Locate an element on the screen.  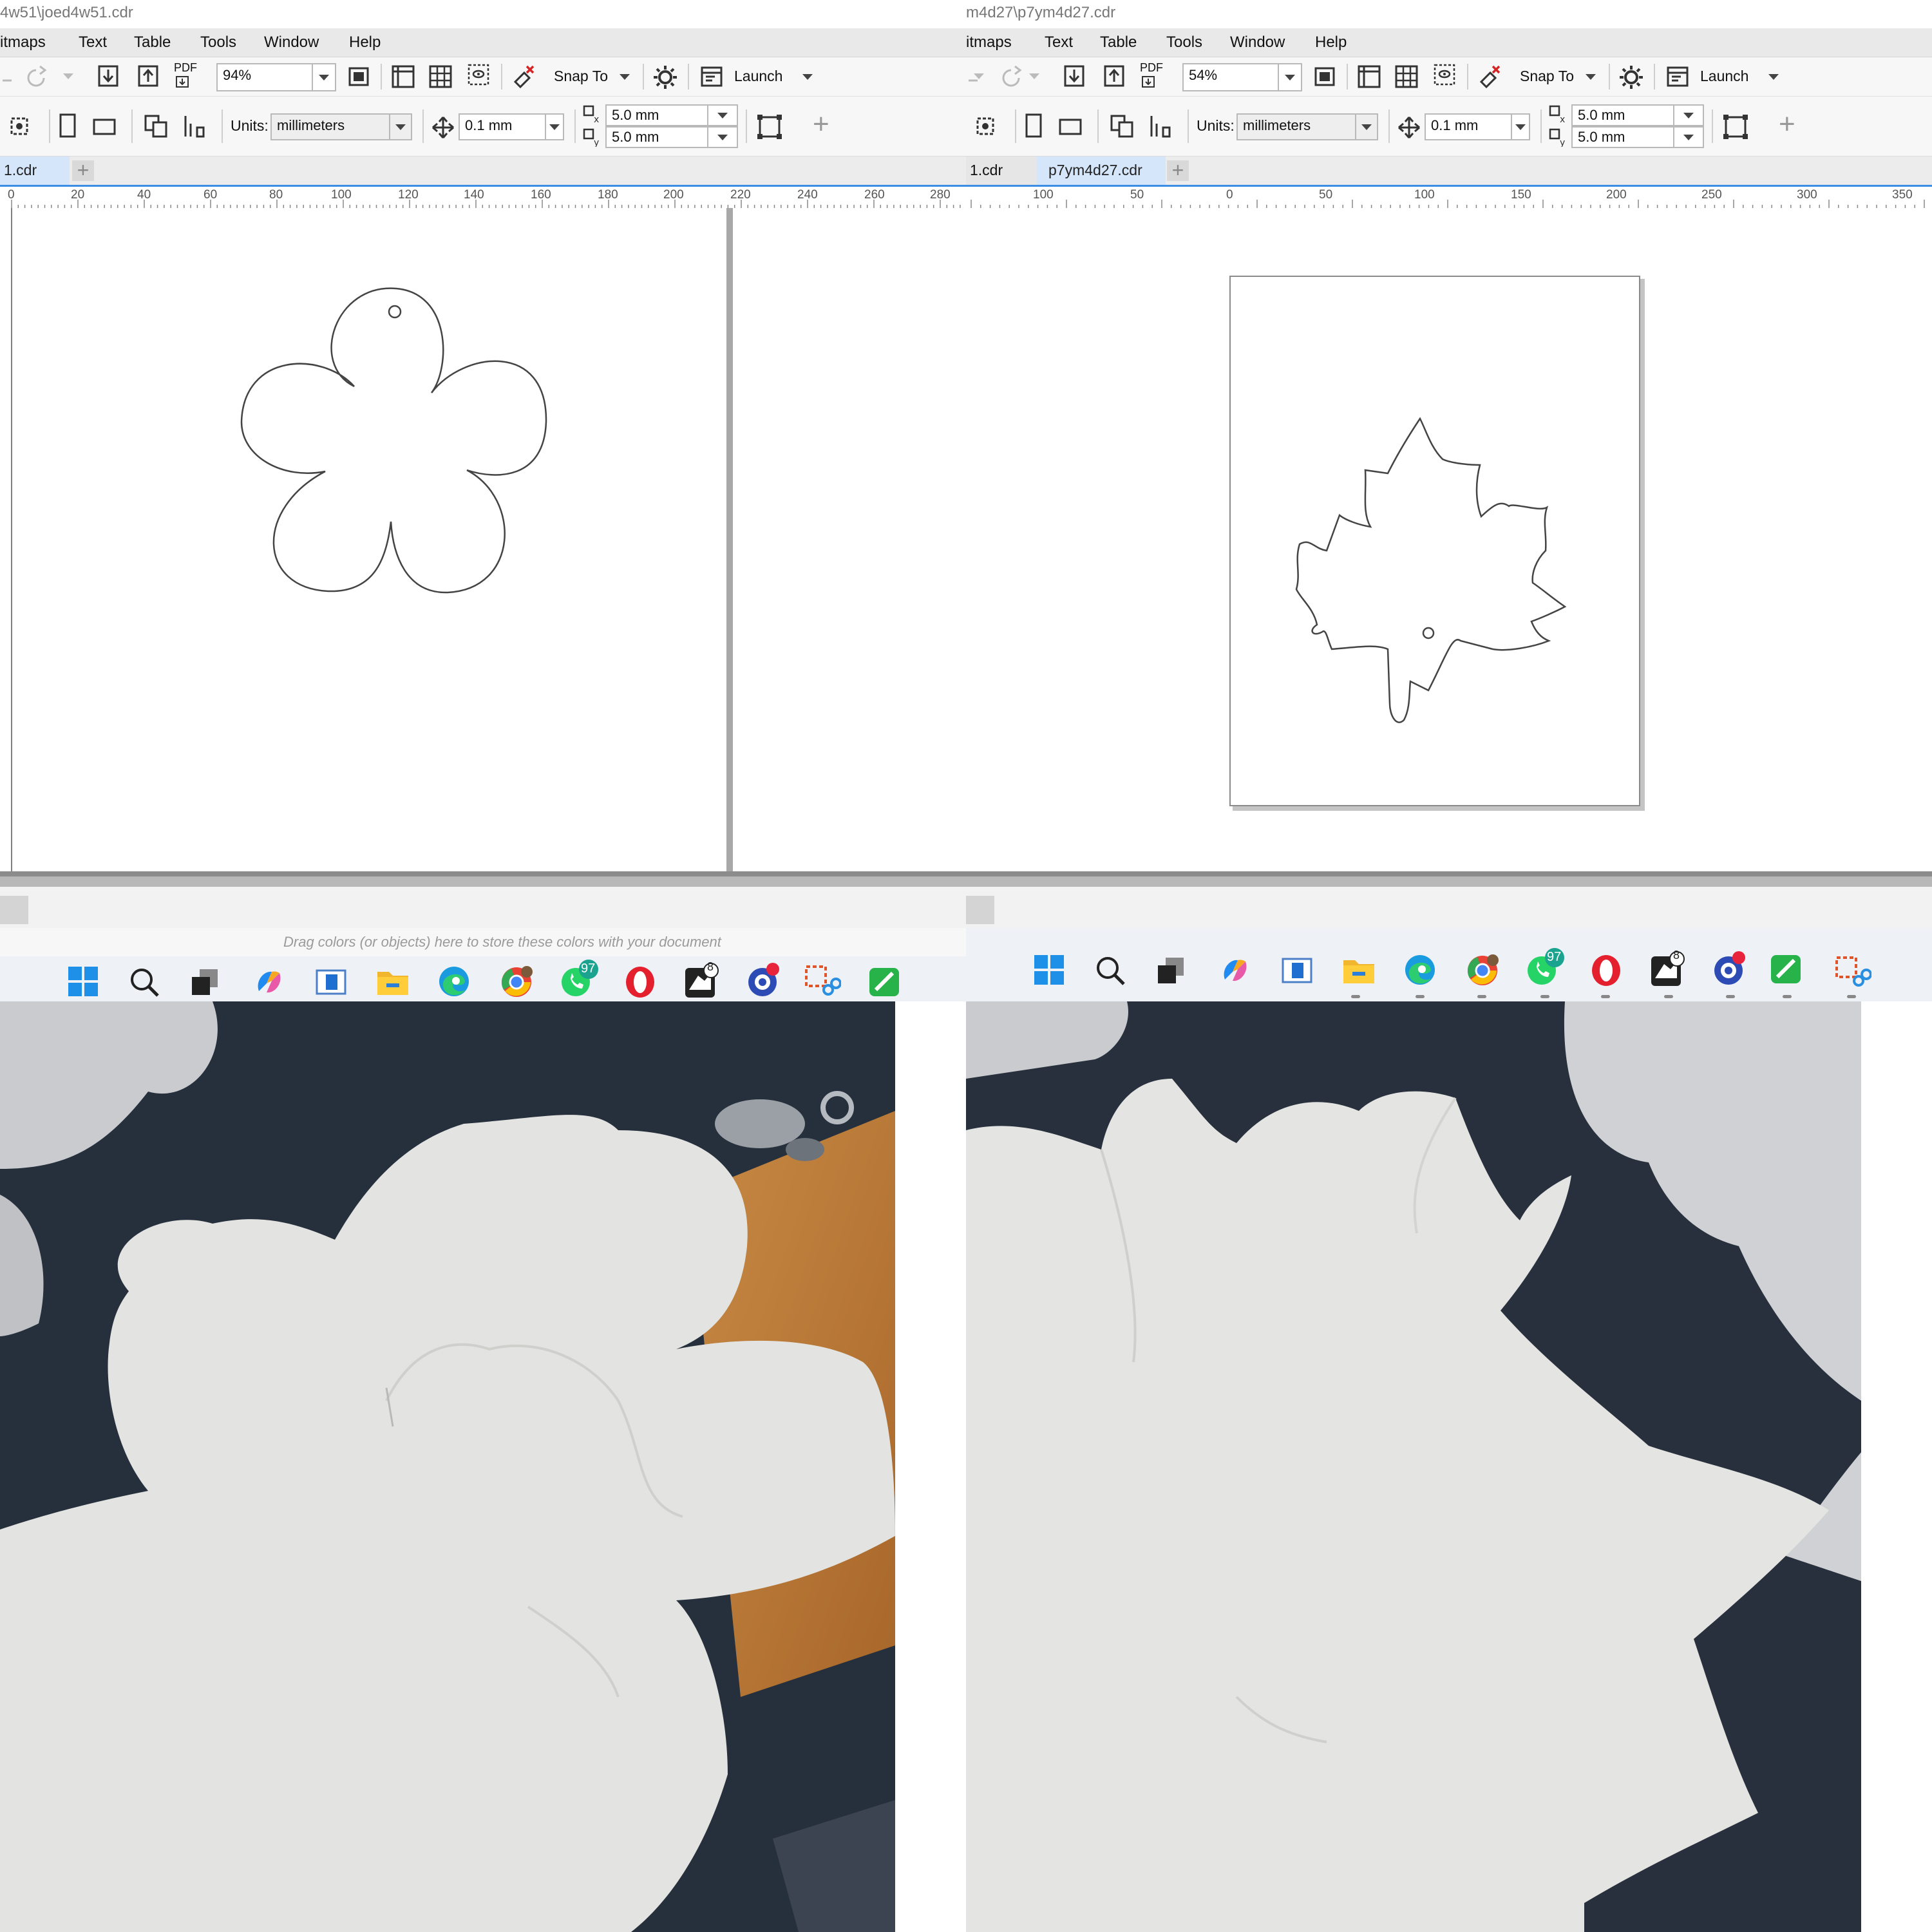
redo-icon is located at coordinates (1011, 76).